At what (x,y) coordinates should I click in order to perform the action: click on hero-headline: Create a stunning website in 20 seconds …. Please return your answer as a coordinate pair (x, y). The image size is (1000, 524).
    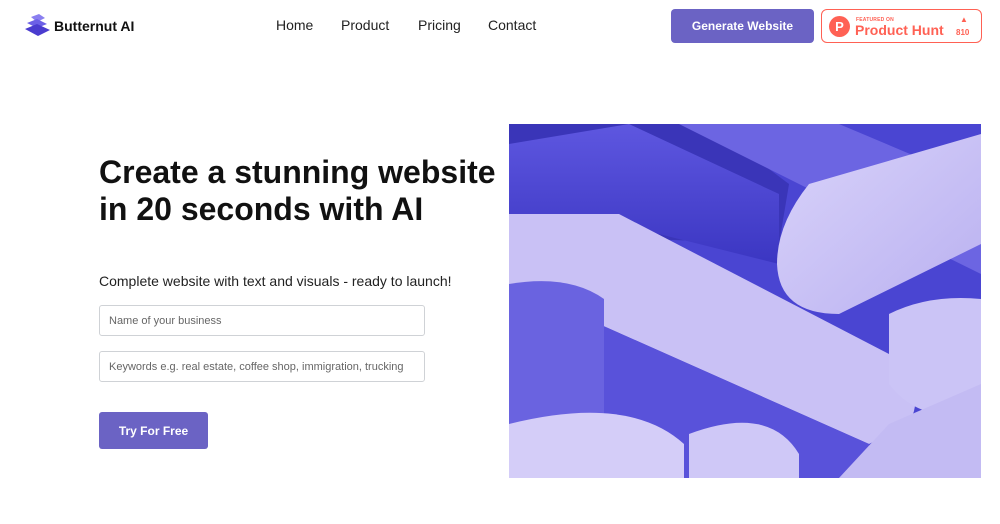
    Looking at the image, I should click on (297, 190).